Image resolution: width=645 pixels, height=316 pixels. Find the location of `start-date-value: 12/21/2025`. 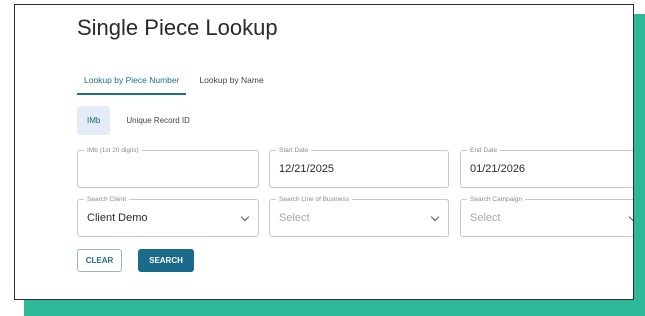

start-date-value: 12/21/2025 is located at coordinates (307, 169).